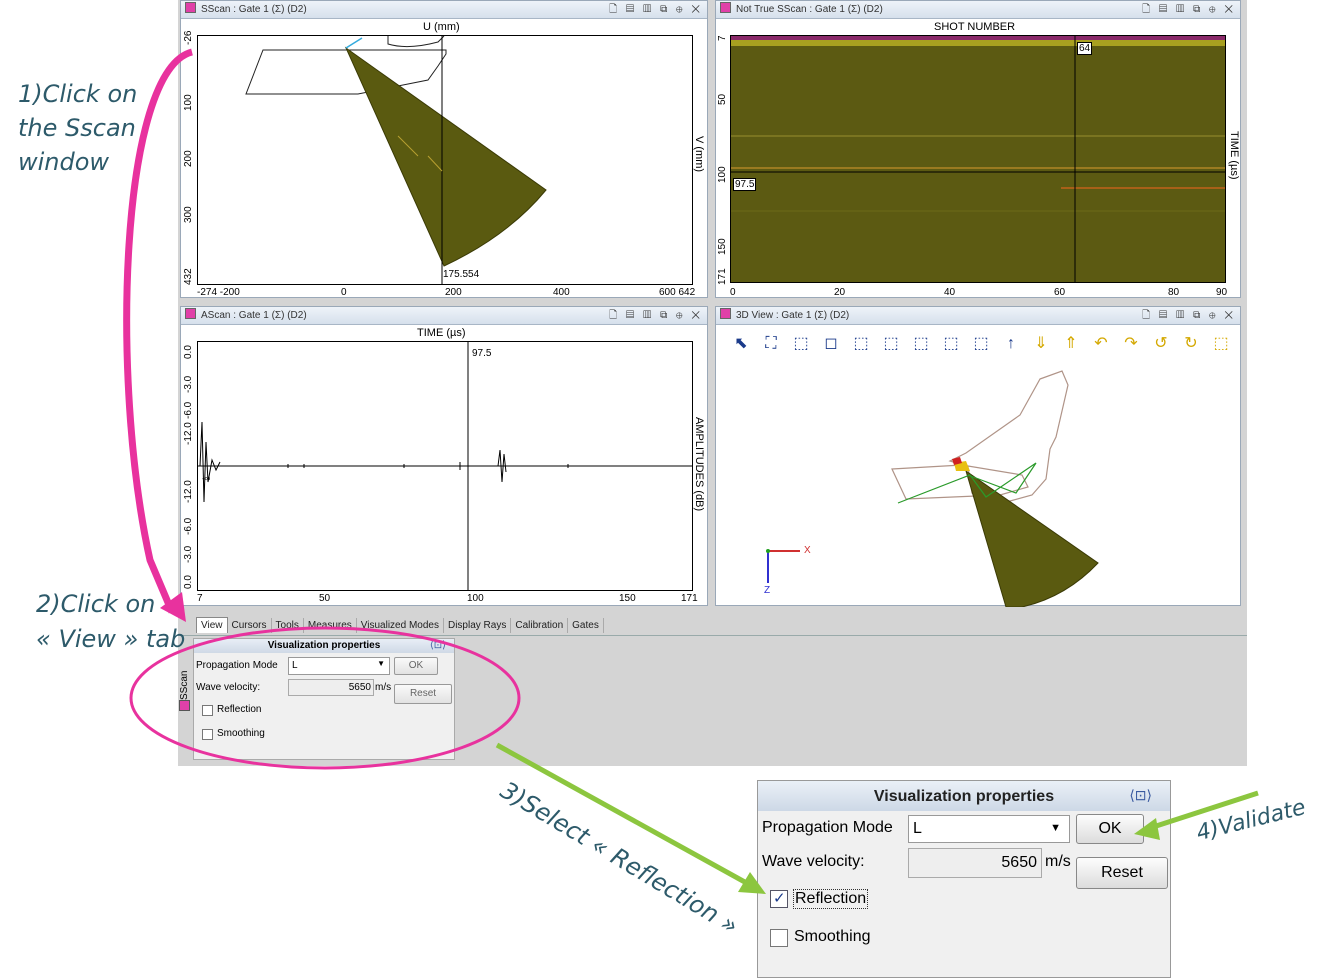 The height and width of the screenshot is (978, 1337). Describe the element at coordinates (950, 292) in the screenshot. I see `not-true-sscan-x-tick: 40` at that location.